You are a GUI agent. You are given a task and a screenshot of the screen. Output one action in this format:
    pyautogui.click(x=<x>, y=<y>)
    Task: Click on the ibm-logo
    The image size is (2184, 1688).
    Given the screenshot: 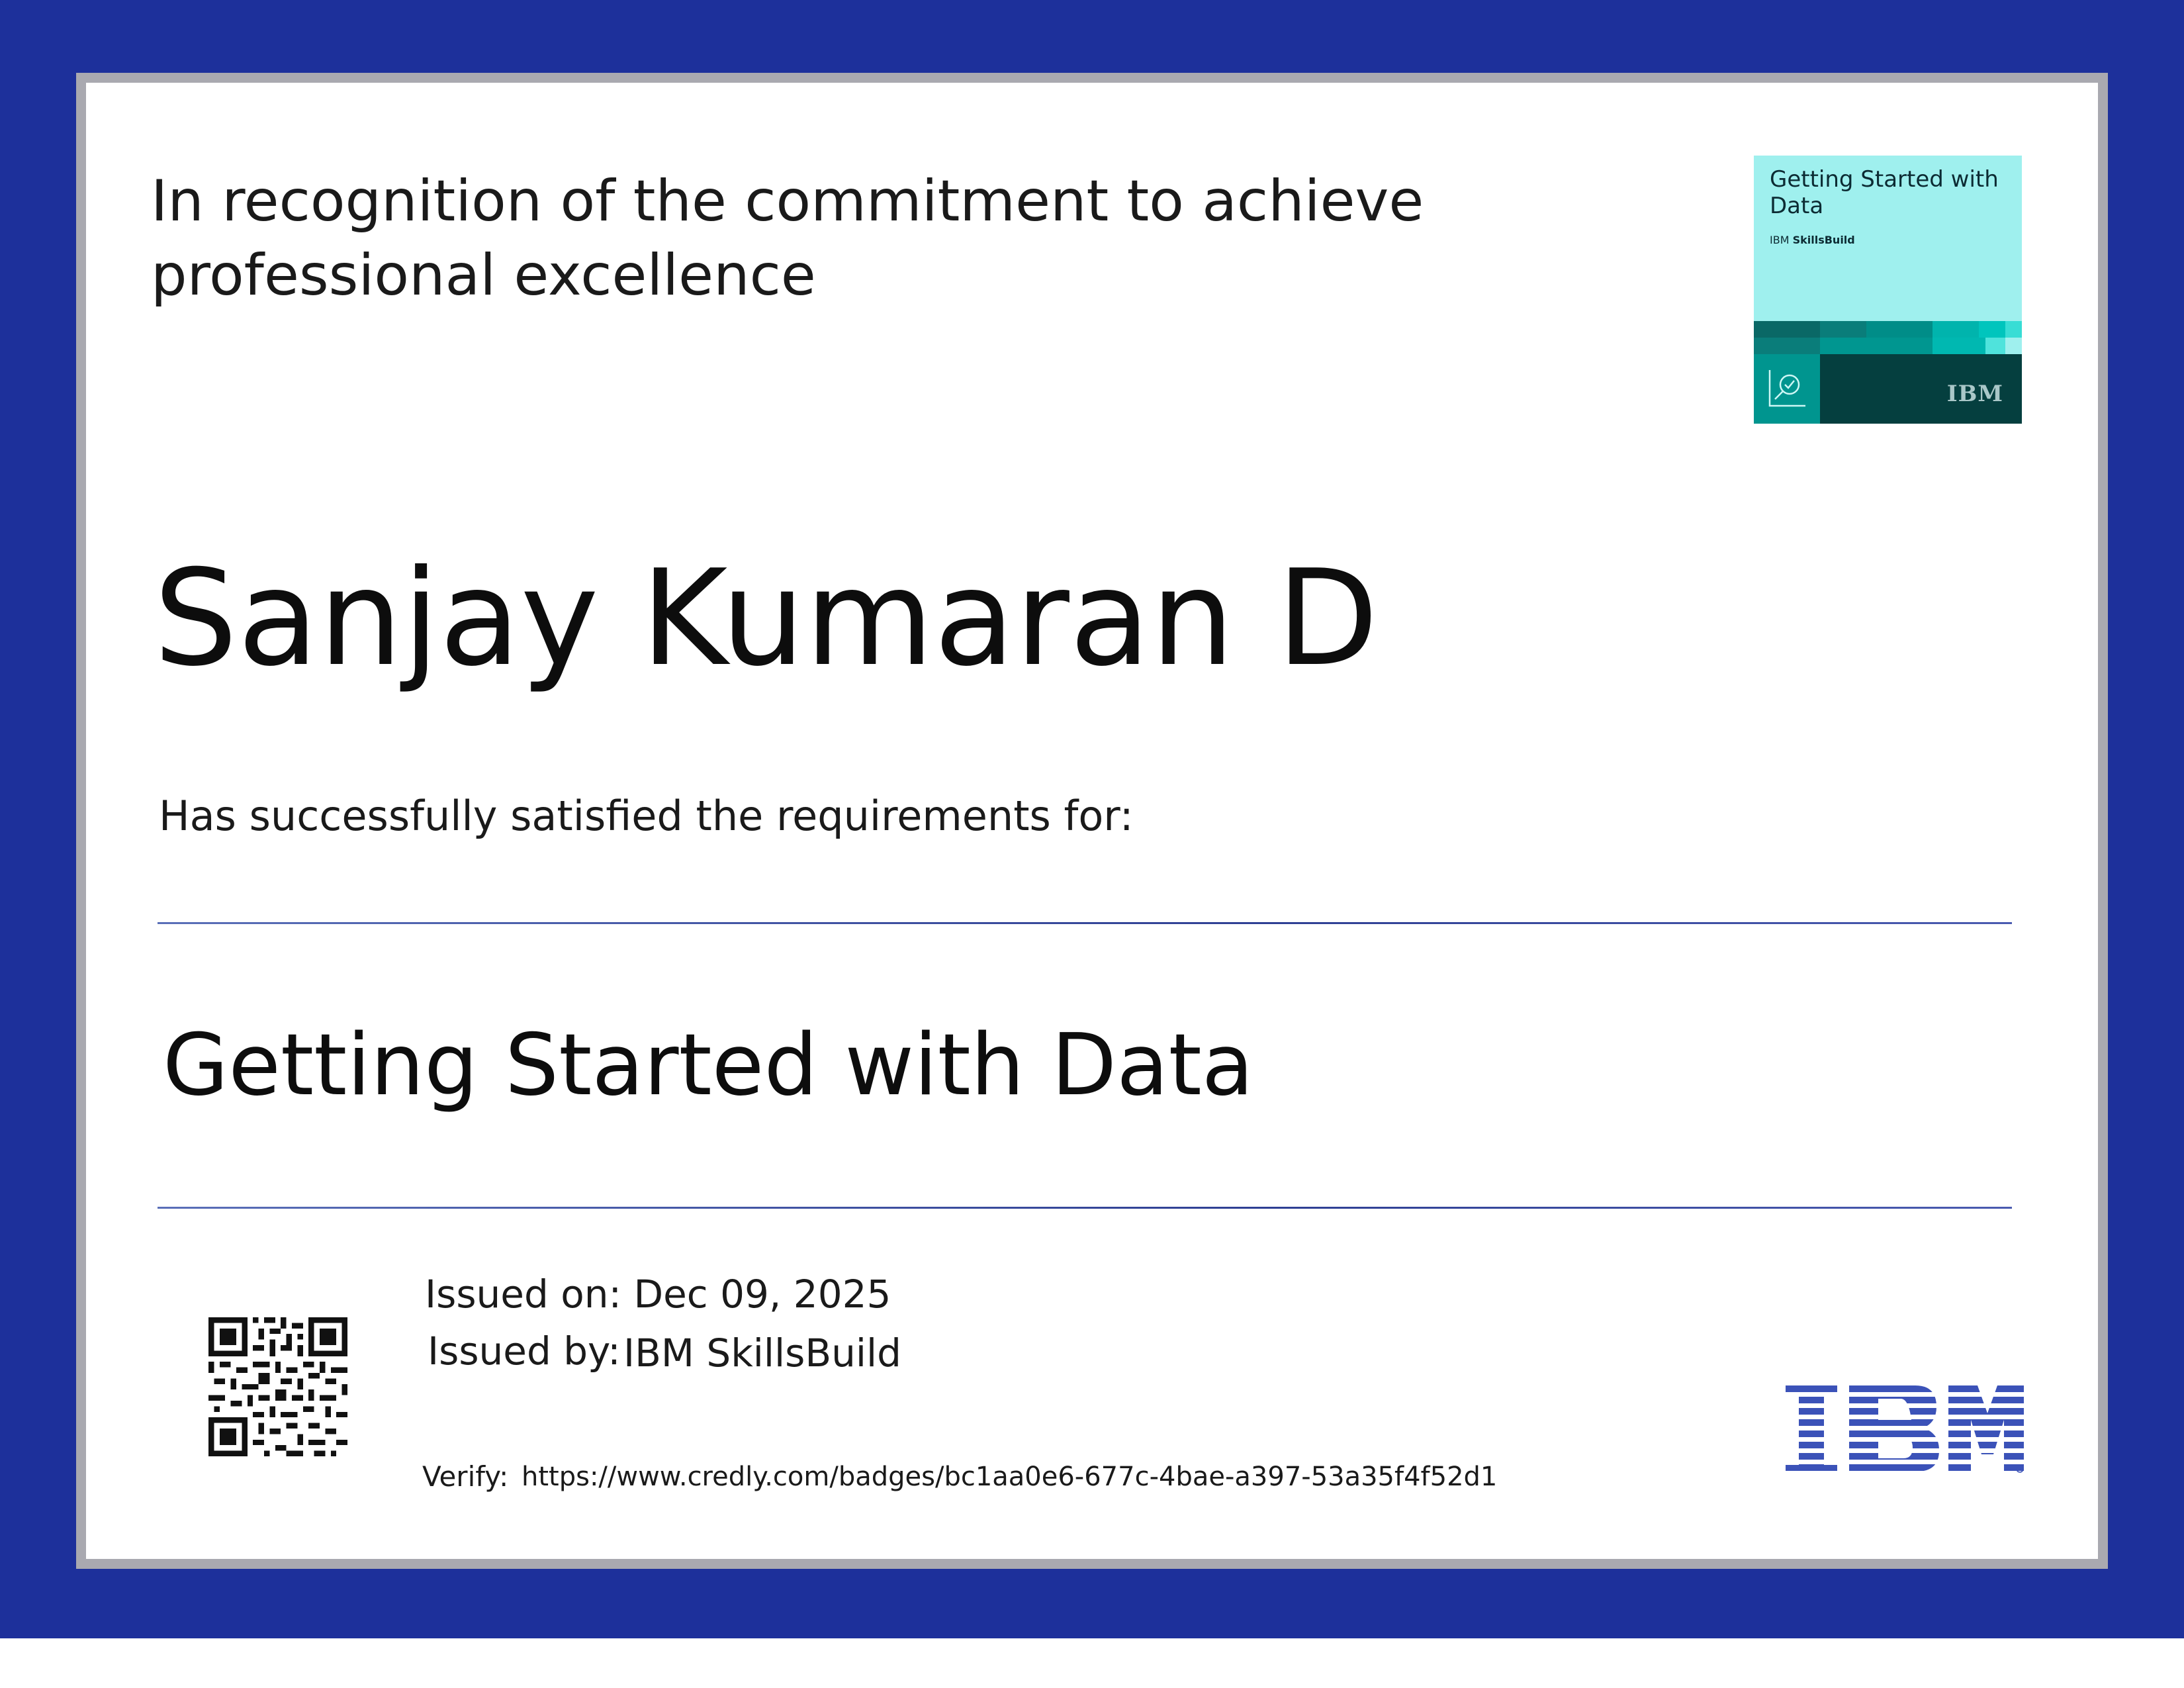 What is the action you would take?
    pyautogui.click(x=1905, y=1429)
    